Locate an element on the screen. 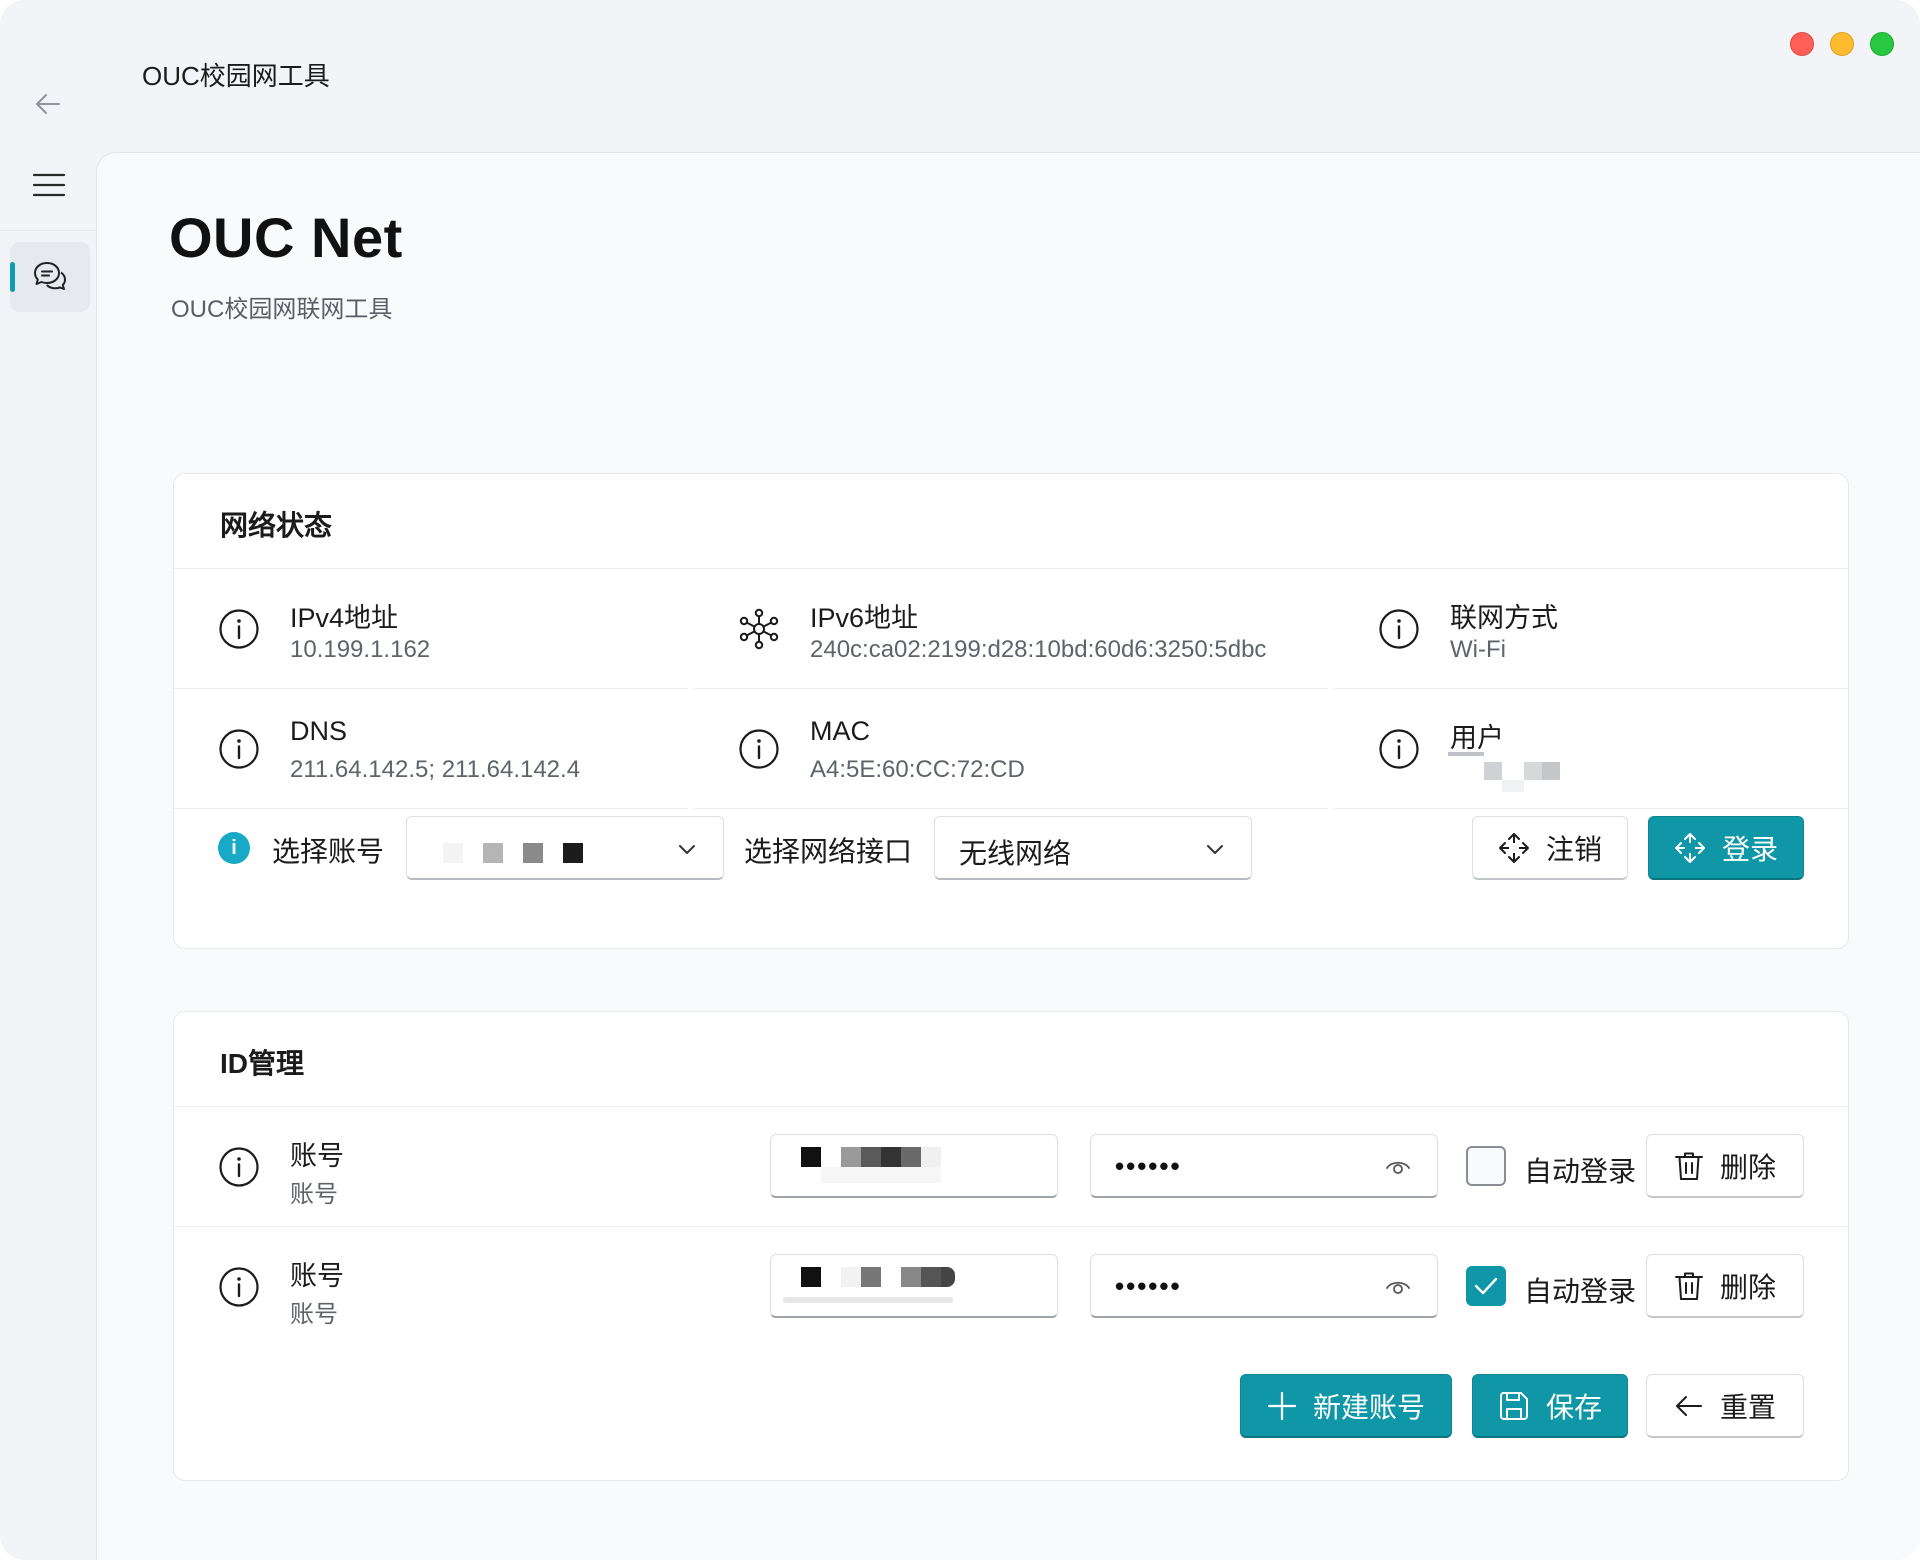 The image size is (1920, 1560). info-value: Wi-Fi is located at coordinates (1478, 649).